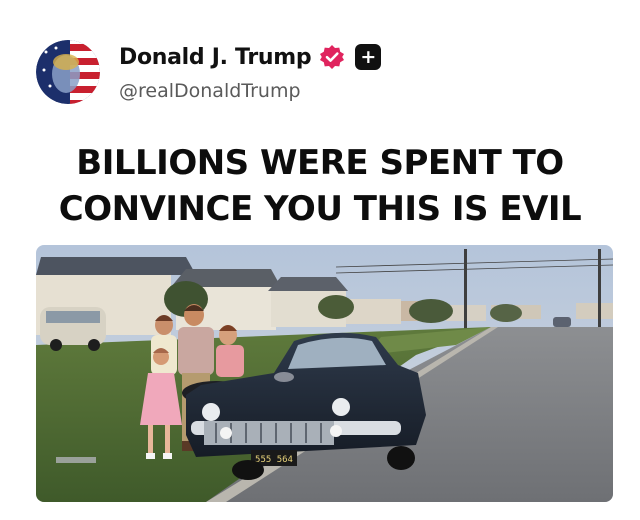 This screenshot has height=520, width=640. Describe the element at coordinates (332, 57) in the screenshot. I see `verified-badge-icon` at that location.